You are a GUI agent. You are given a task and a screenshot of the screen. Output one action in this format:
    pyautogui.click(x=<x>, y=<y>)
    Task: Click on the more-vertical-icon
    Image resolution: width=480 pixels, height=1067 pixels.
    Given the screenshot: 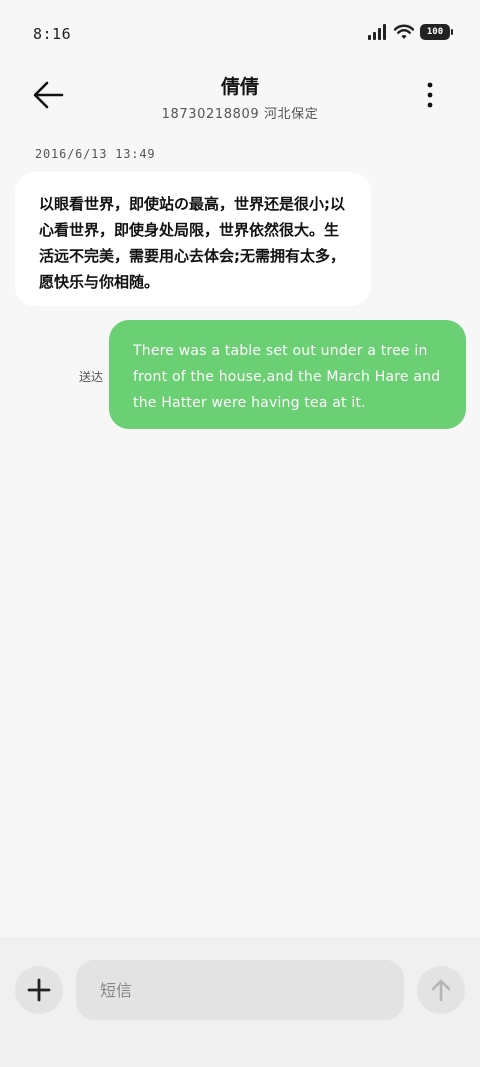 What is the action you would take?
    pyautogui.click(x=430, y=95)
    